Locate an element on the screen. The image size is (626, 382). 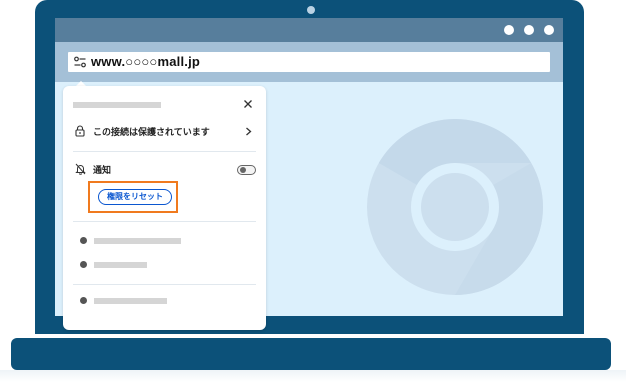
reset-permissions-button: 権限をリセット is located at coordinates (135, 197).